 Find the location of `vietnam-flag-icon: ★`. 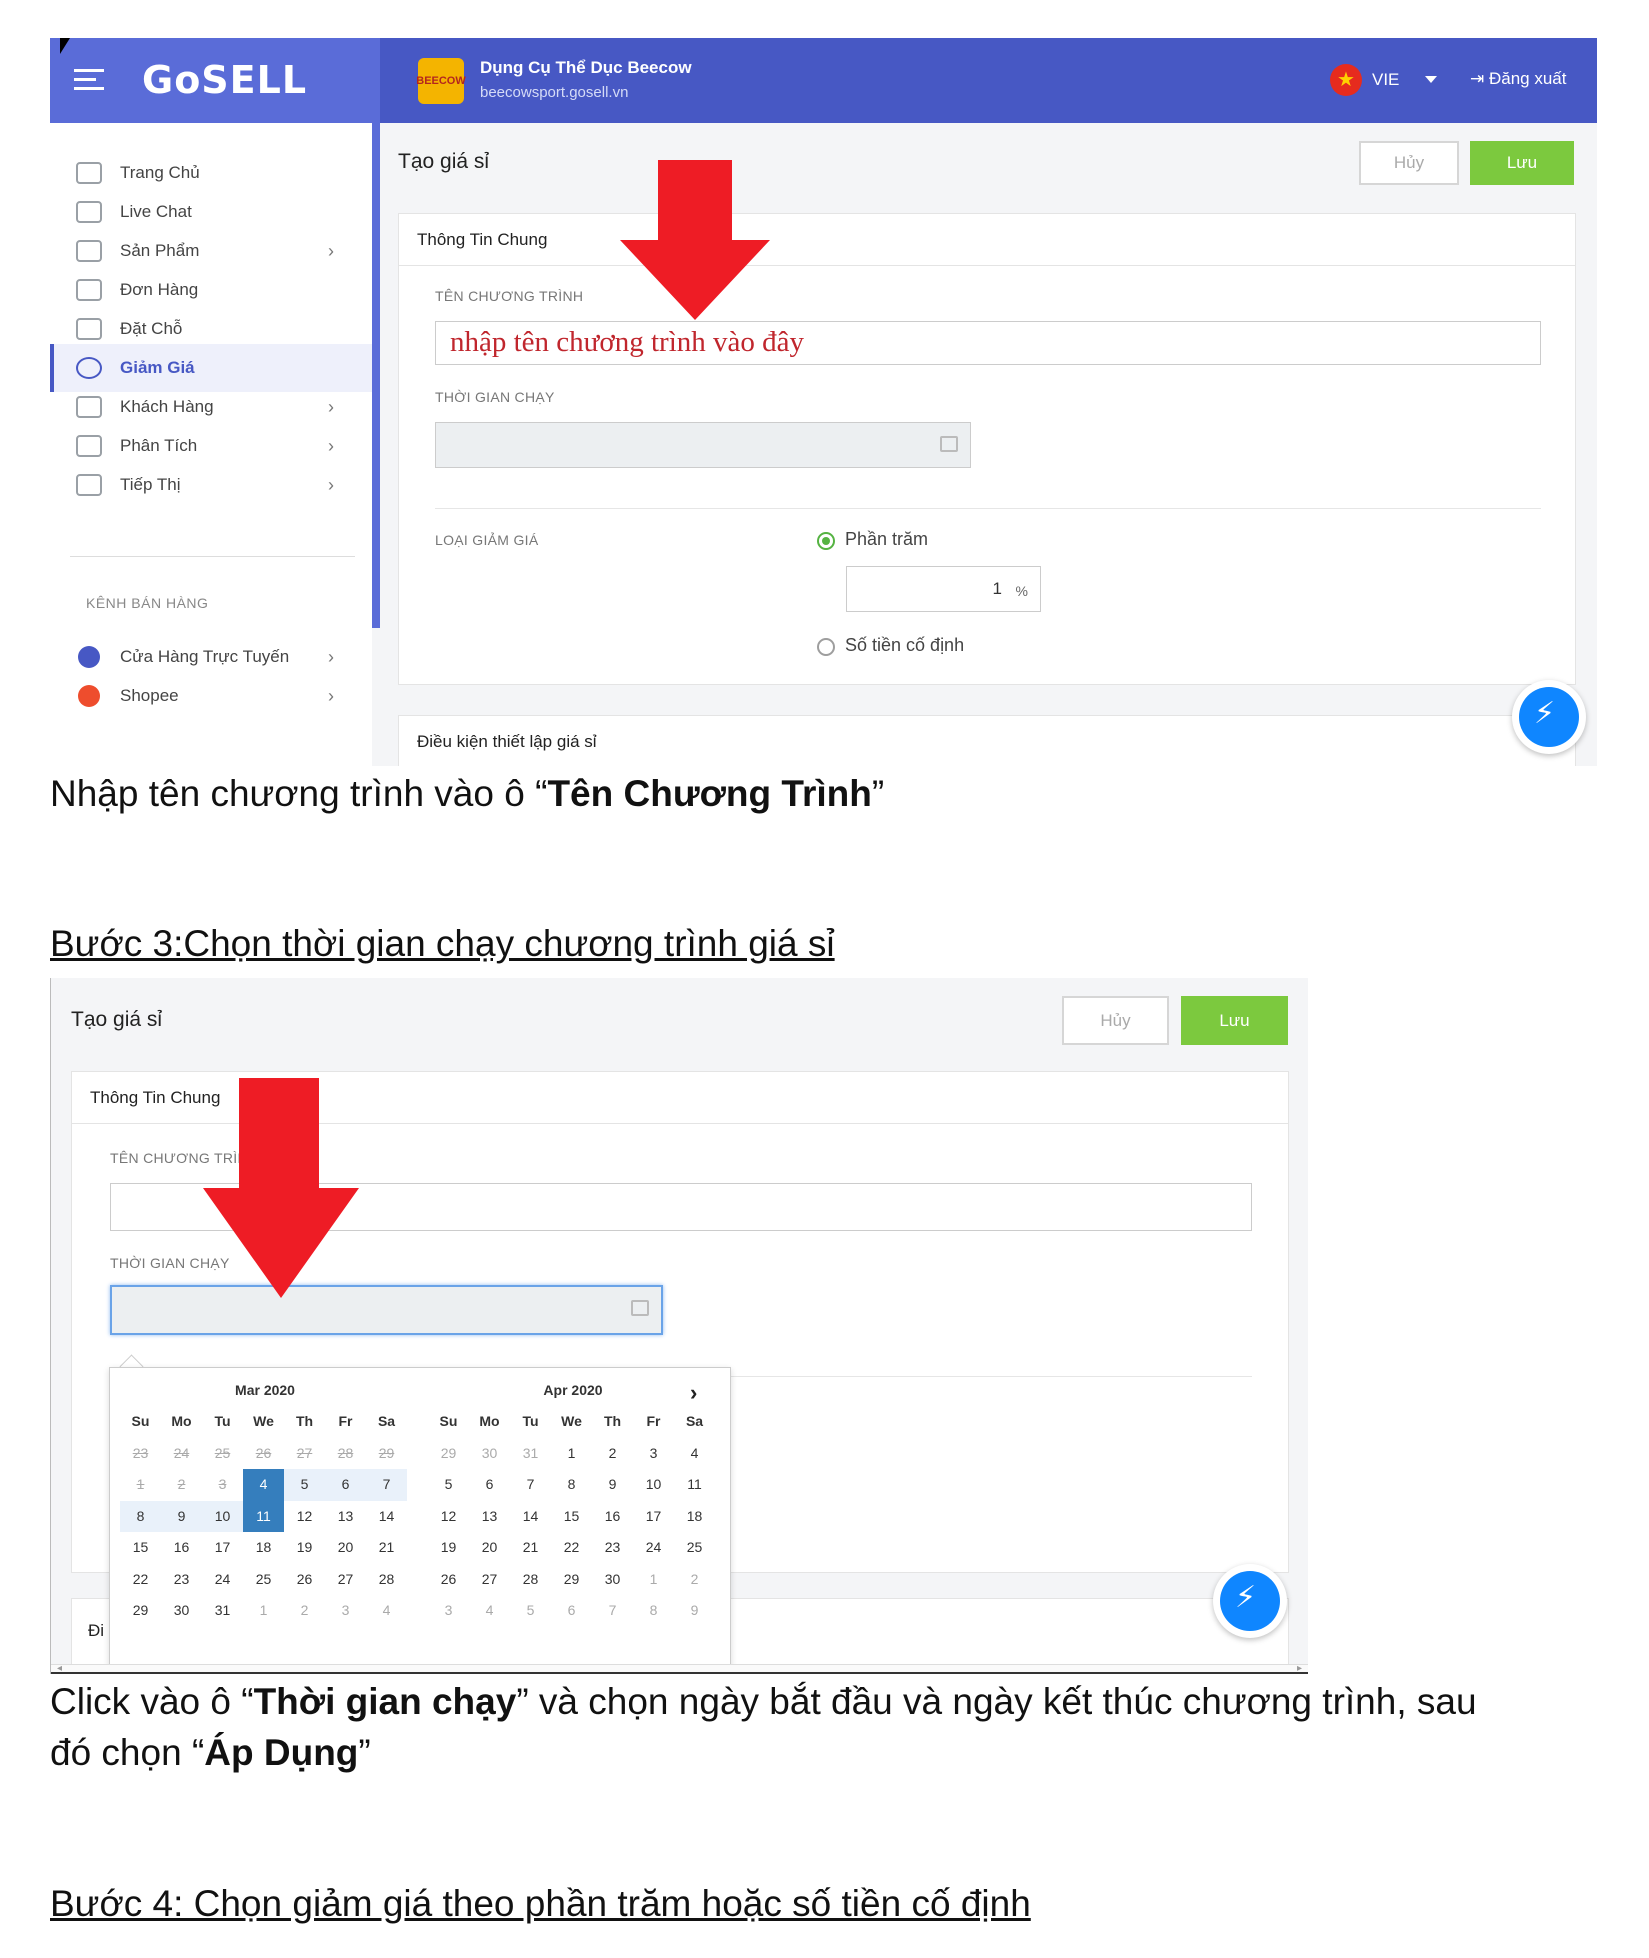

vietnam-flag-icon: ★ is located at coordinates (1346, 80).